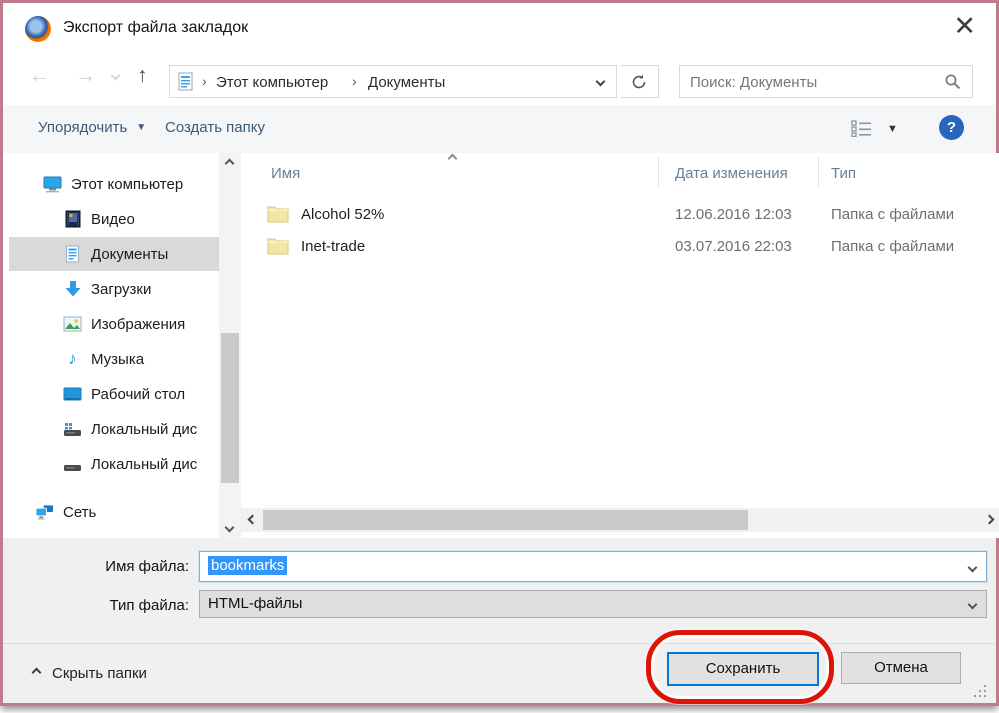 This screenshot has width=999, height=713. What do you see at coordinates (156, 27) in the screenshot?
I see `window-title: Экспорт файла закладок` at bounding box center [156, 27].